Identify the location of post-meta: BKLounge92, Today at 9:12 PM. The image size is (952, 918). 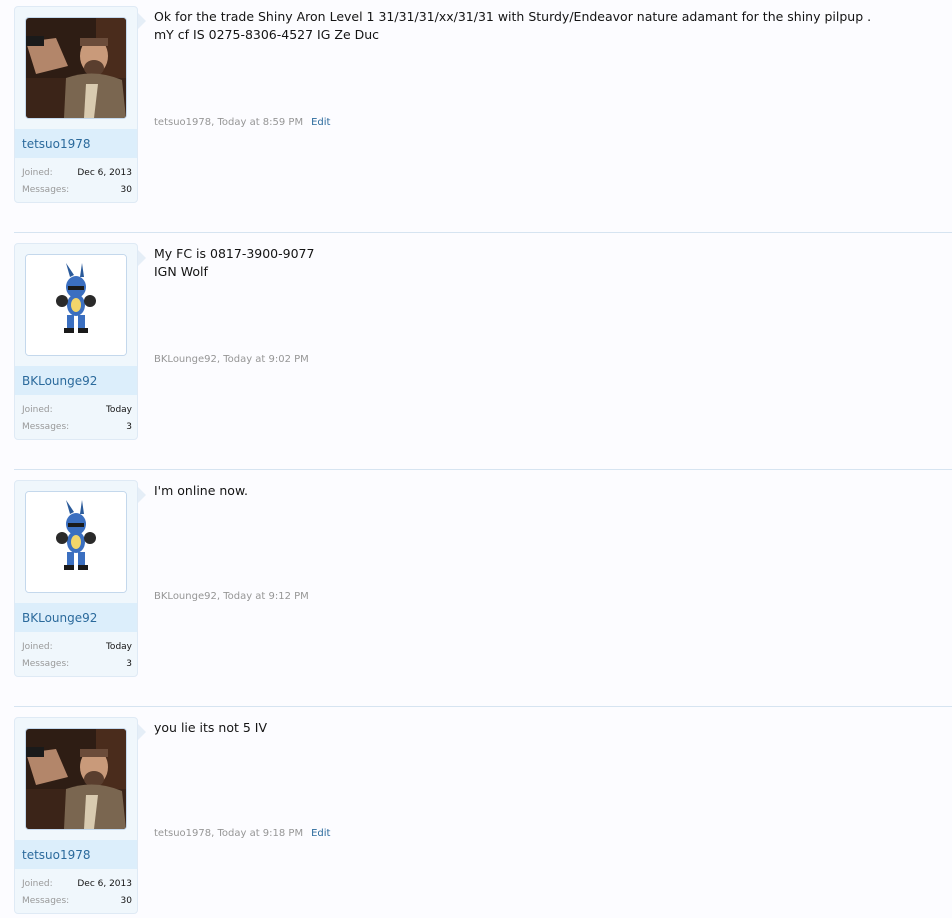
(231, 596).